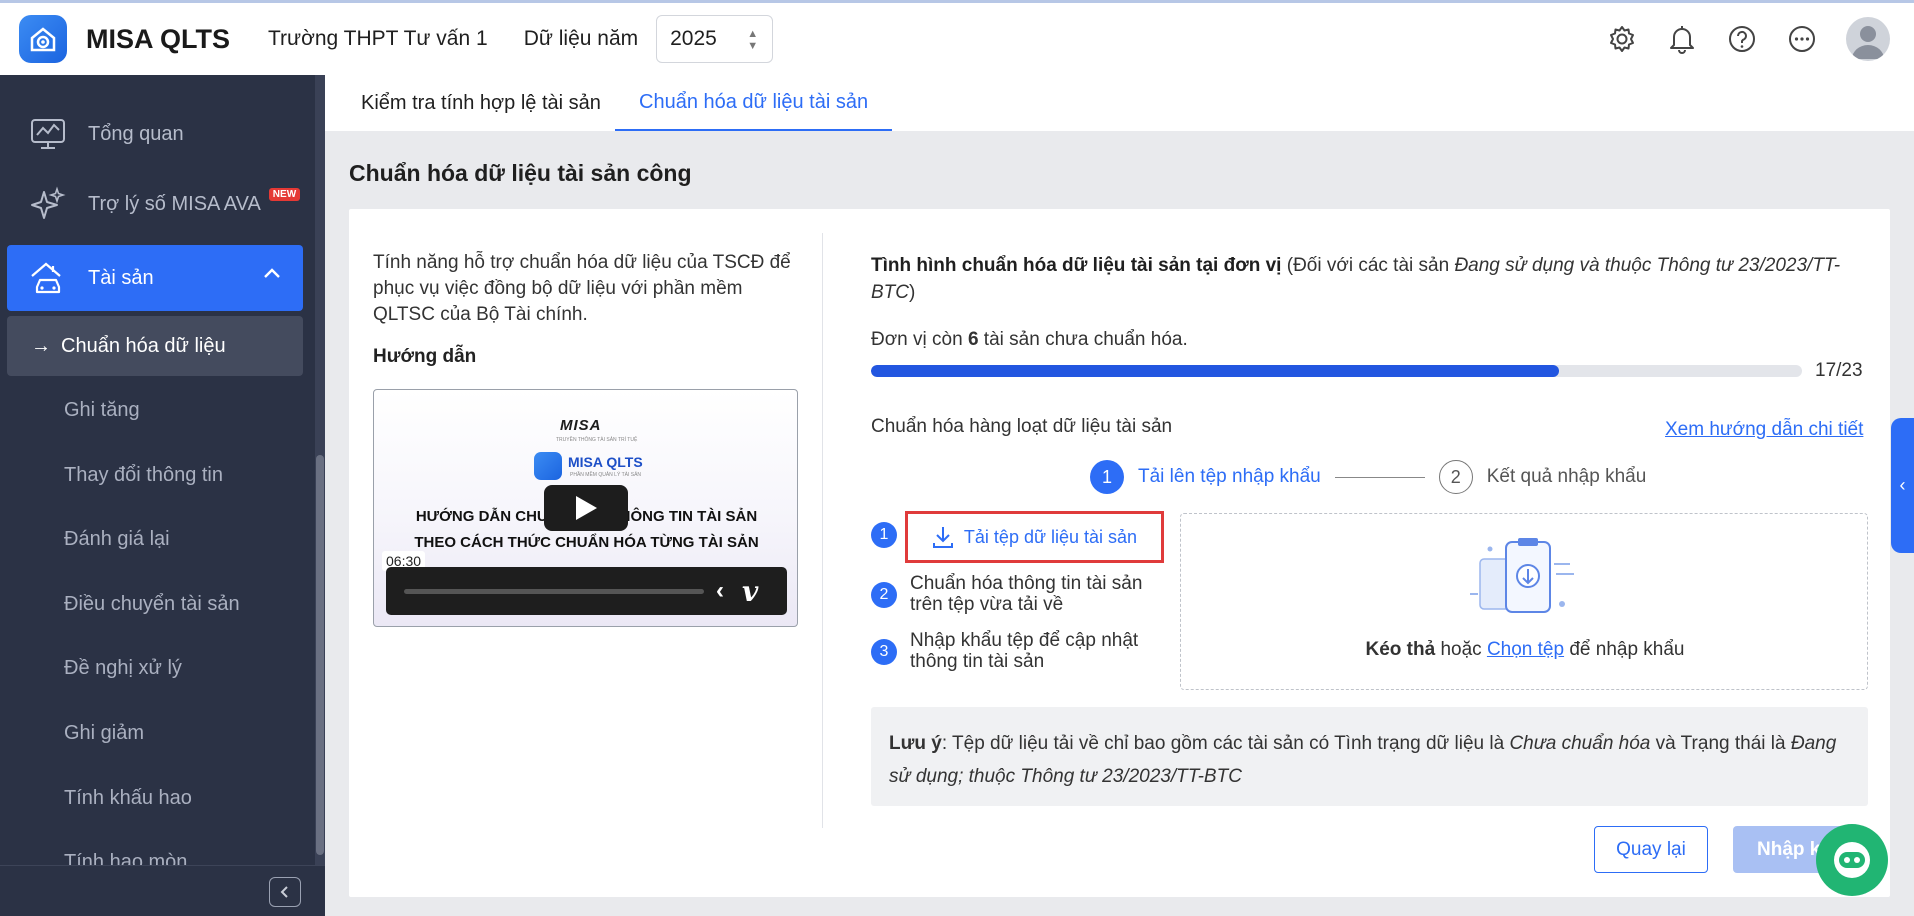 This screenshot has width=1914, height=916. I want to click on sidebar-subitem-decrease: Ghi giảm, so click(155, 733).